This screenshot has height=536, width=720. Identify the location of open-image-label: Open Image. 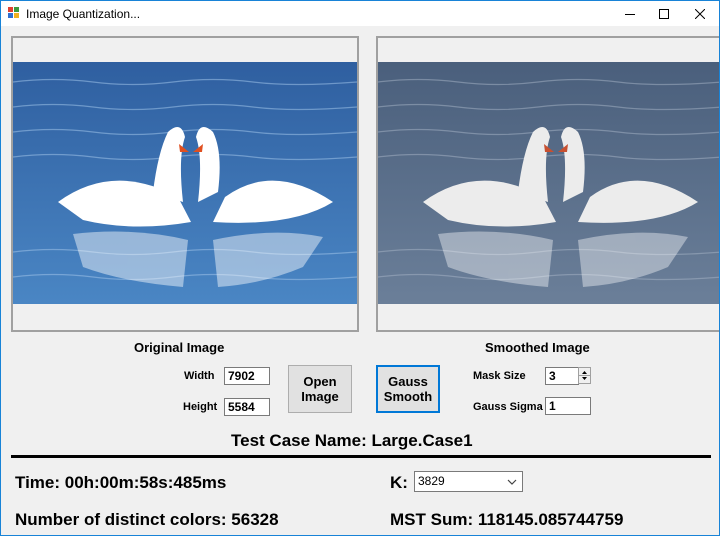
(320, 389).